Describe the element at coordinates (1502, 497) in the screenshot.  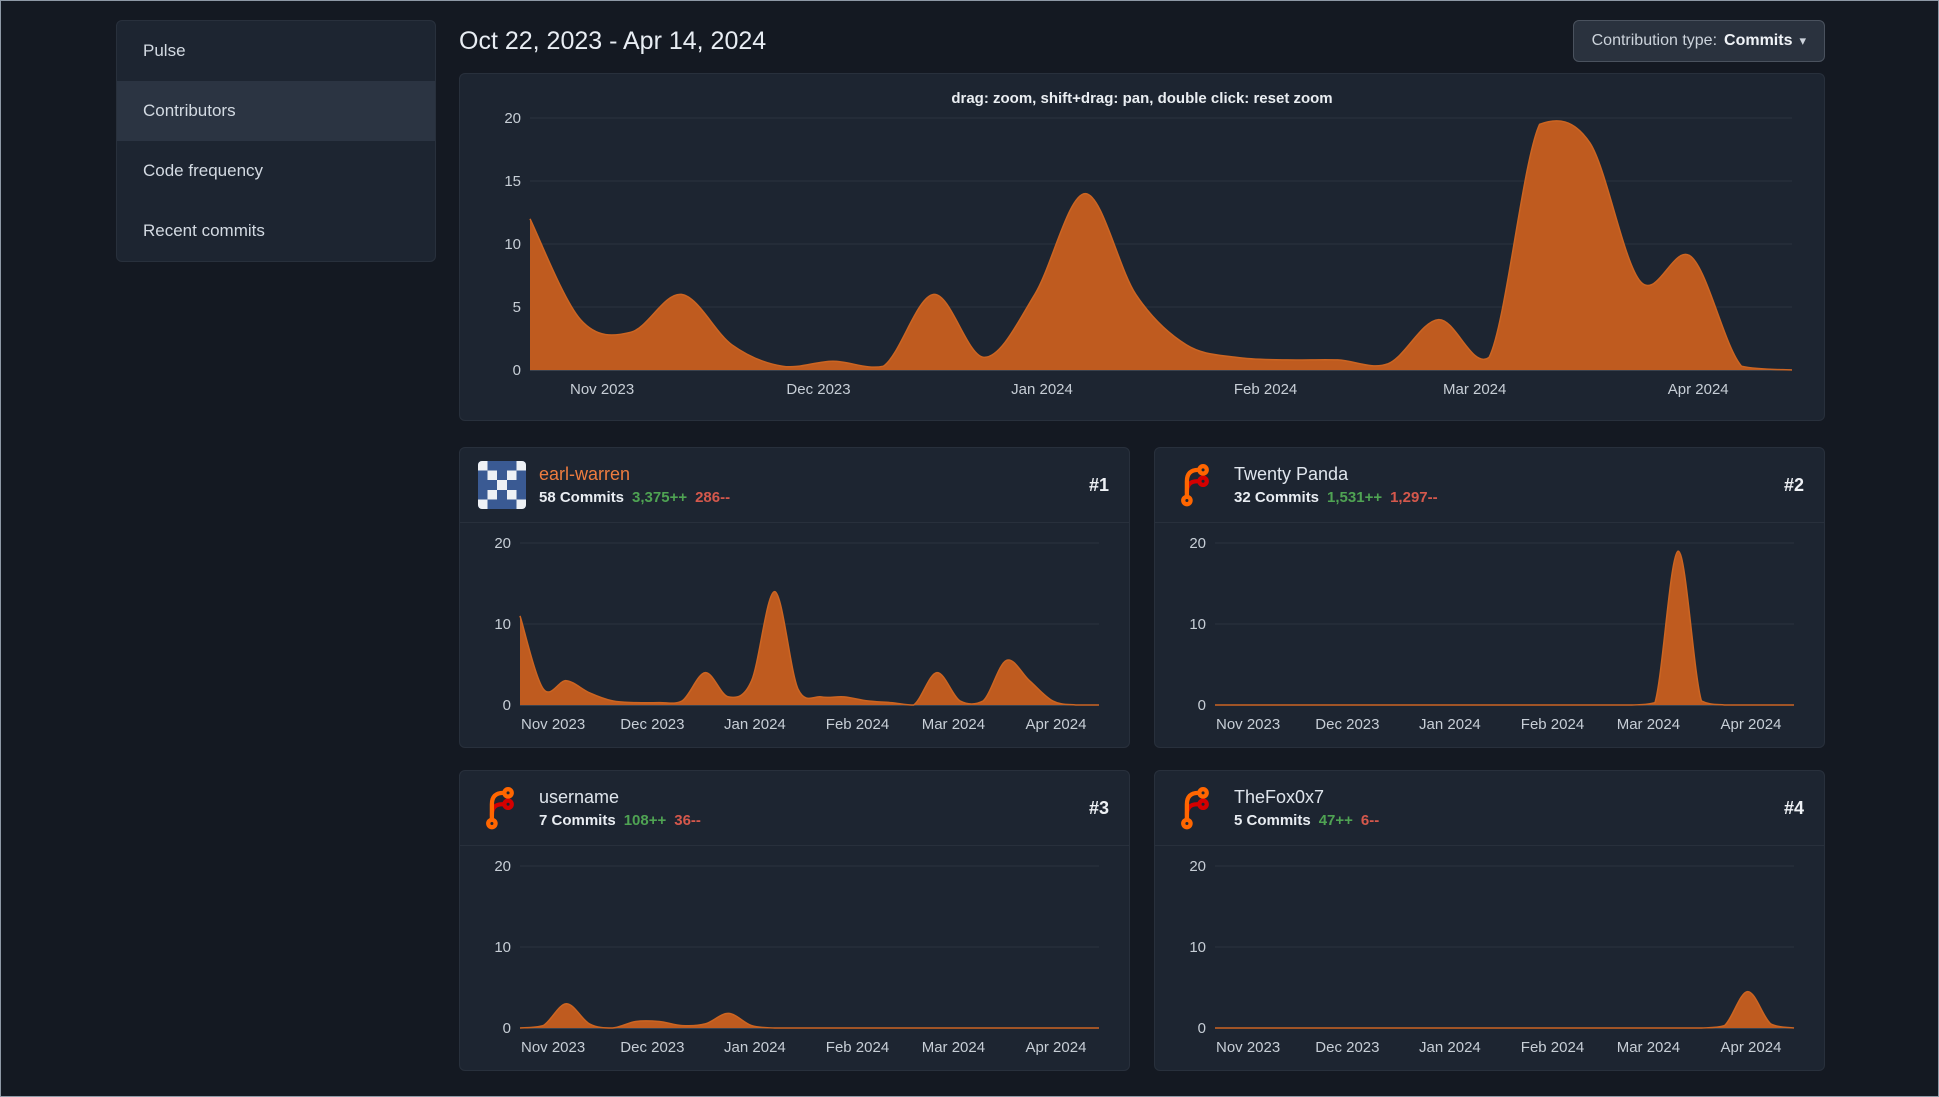
I see `contributor-stats: 32 Commits 1,531++ 1,297--` at that location.